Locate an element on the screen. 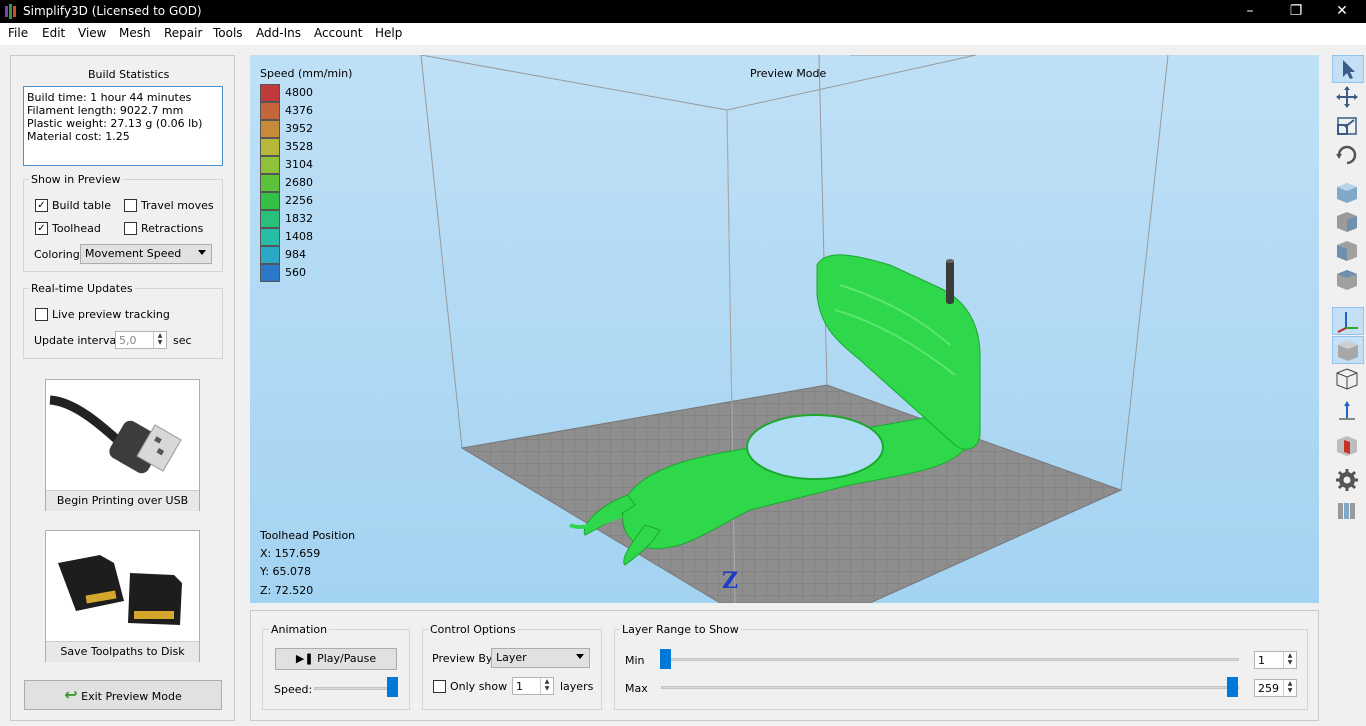 The width and height of the screenshot is (1366, 726). play-pause-button: ▶❚ Play/Pause is located at coordinates (336, 659).